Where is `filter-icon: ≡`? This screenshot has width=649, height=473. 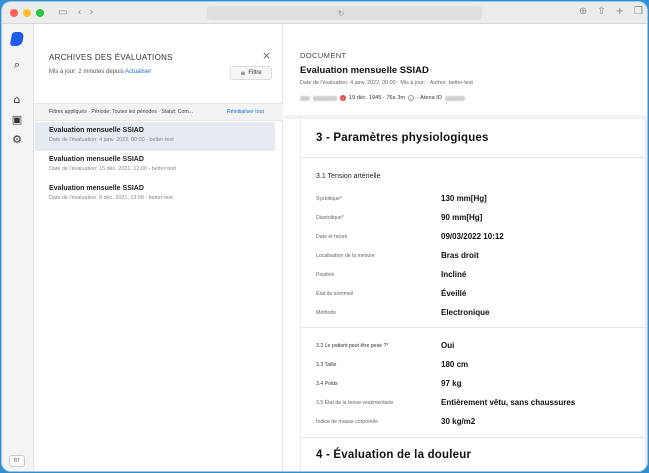
filter-icon: ≡ is located at coordinates (243, 73).